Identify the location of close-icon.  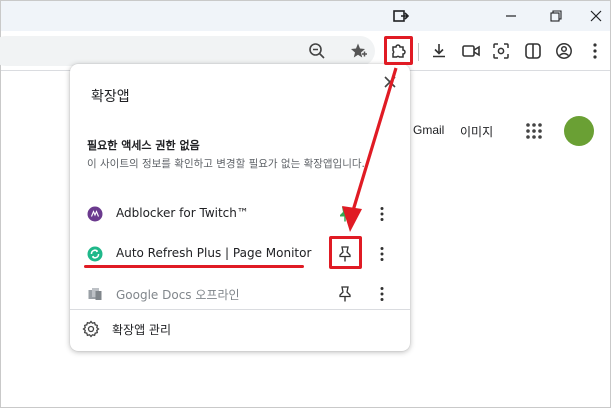
(390, 82).